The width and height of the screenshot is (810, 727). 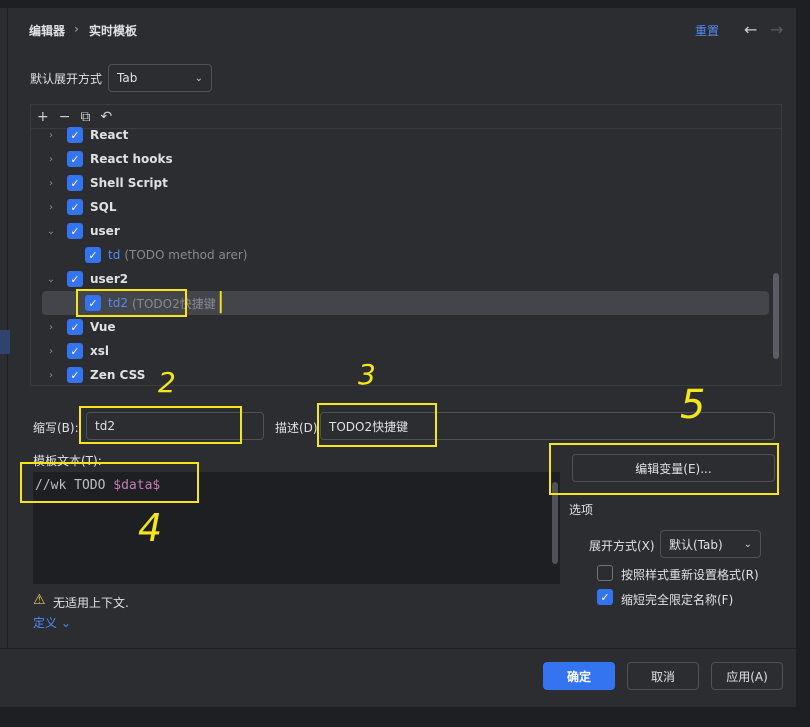 I want to click on tree-group-xsl: › ✓ xsl, so click(x=399, y=351).